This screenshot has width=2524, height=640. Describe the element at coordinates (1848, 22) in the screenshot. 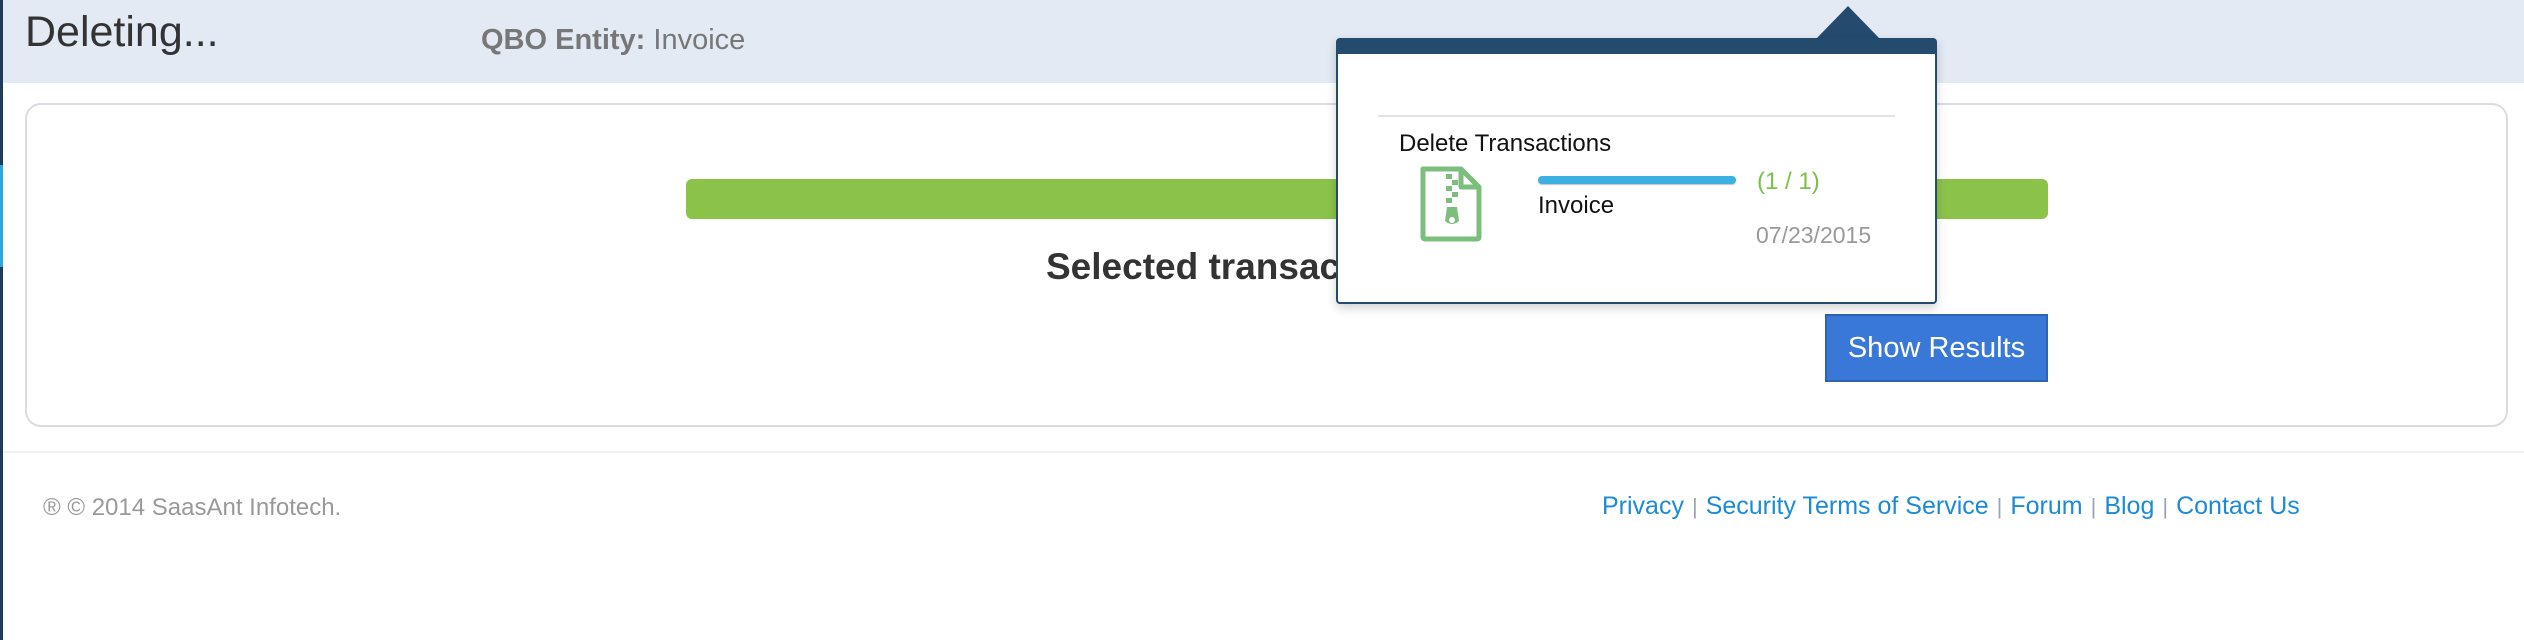

I see `popover-arrow` at that location.